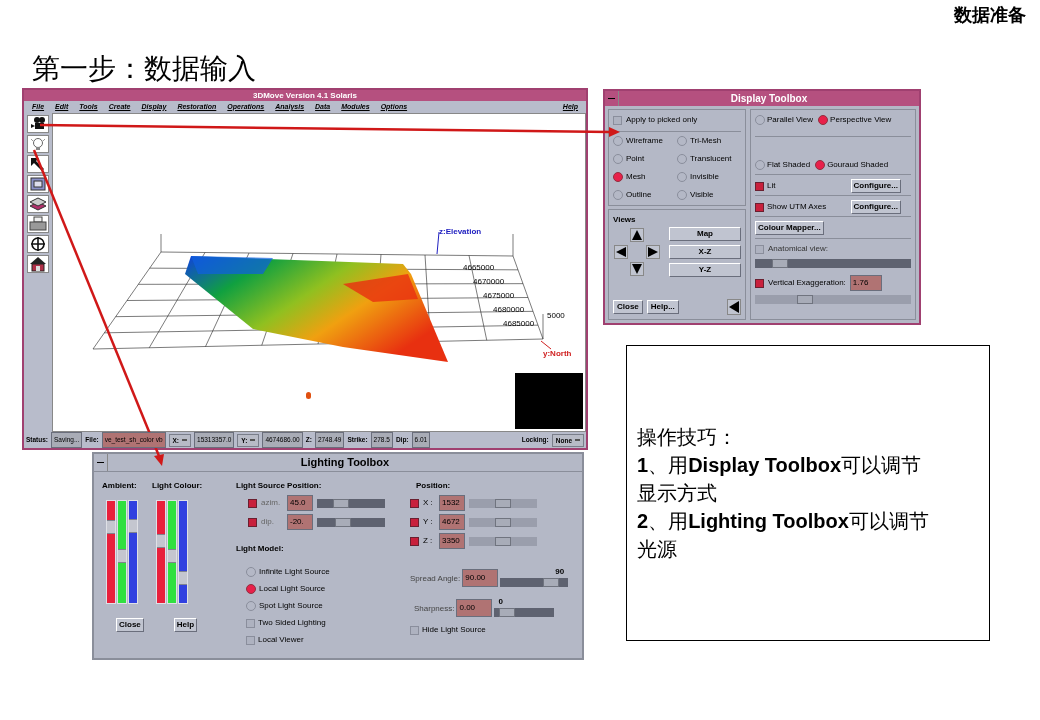 Image resolution: width=1040 pixels, height=720 pixels. I want to click on checkbox-label: Local Viewer, so click(281, 640).